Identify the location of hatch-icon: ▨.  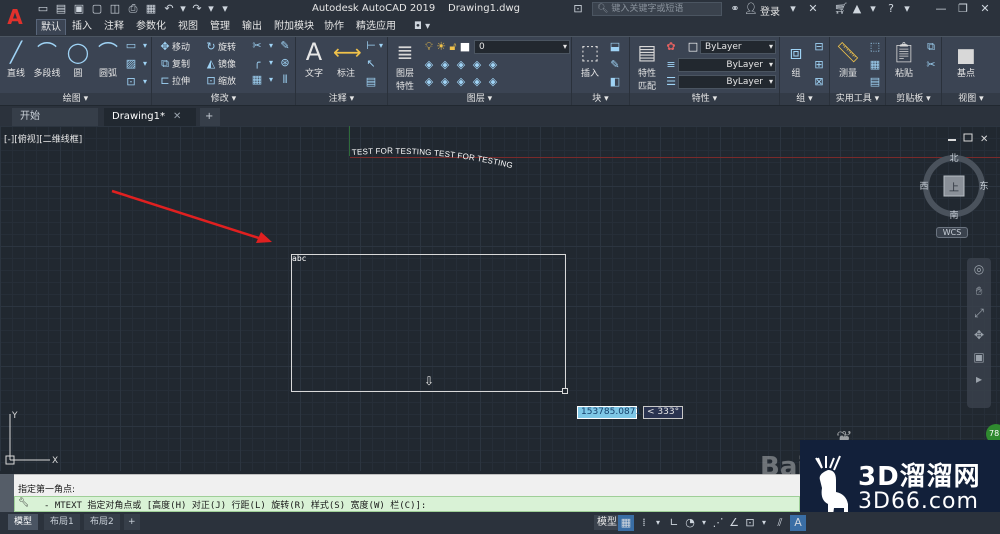
(131, 64).